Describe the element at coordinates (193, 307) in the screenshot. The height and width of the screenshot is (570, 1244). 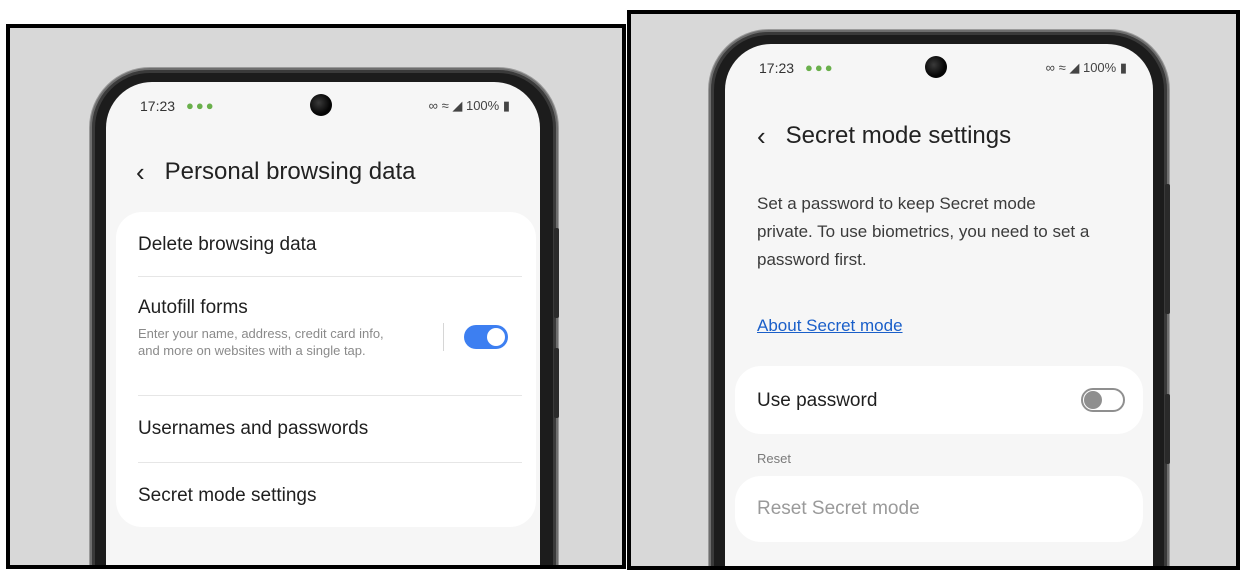
I see `item-label: Autofill forms` at that location.